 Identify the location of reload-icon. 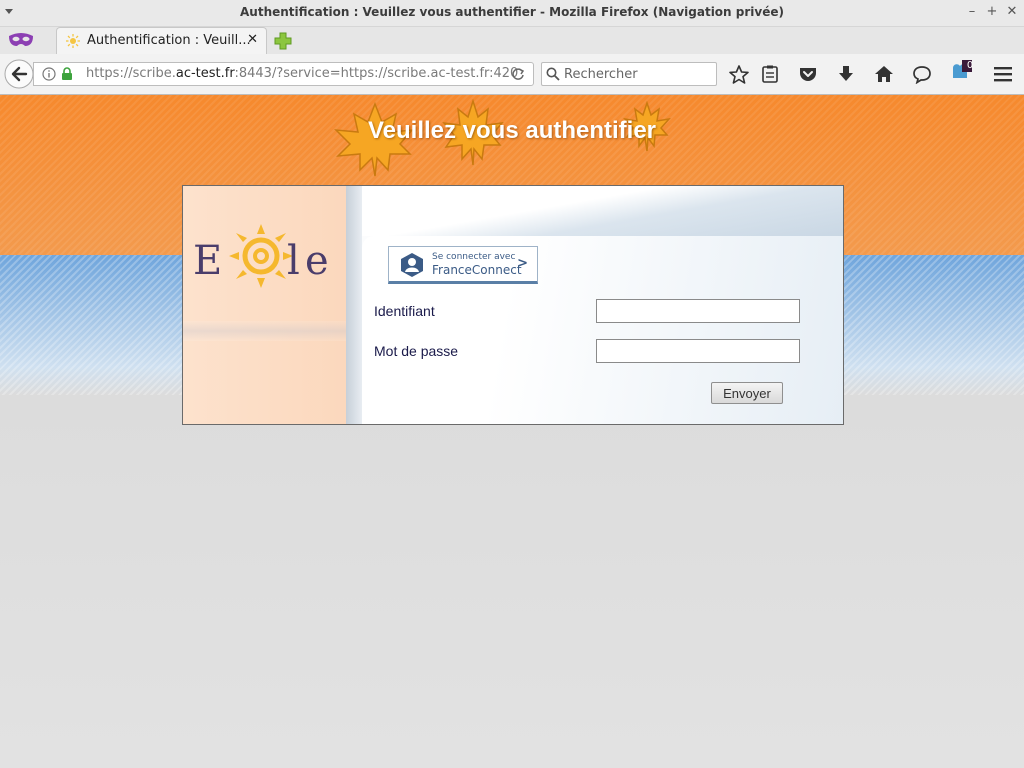
(518, 74).